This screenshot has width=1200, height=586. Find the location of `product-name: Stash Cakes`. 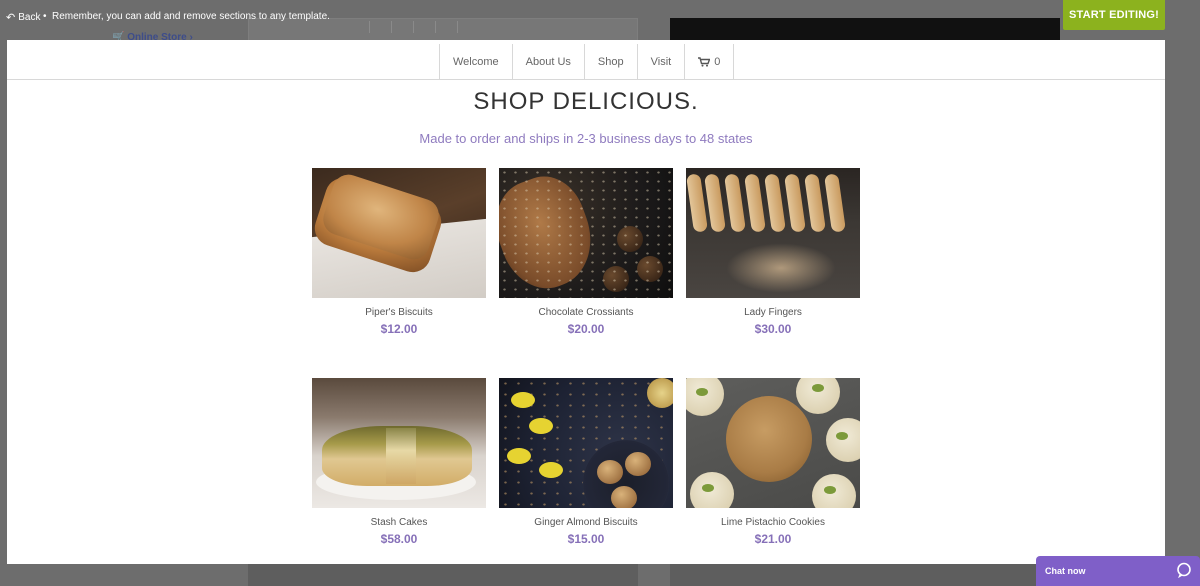

product-name: Stash Cakes is located at coordinates (399, 522).